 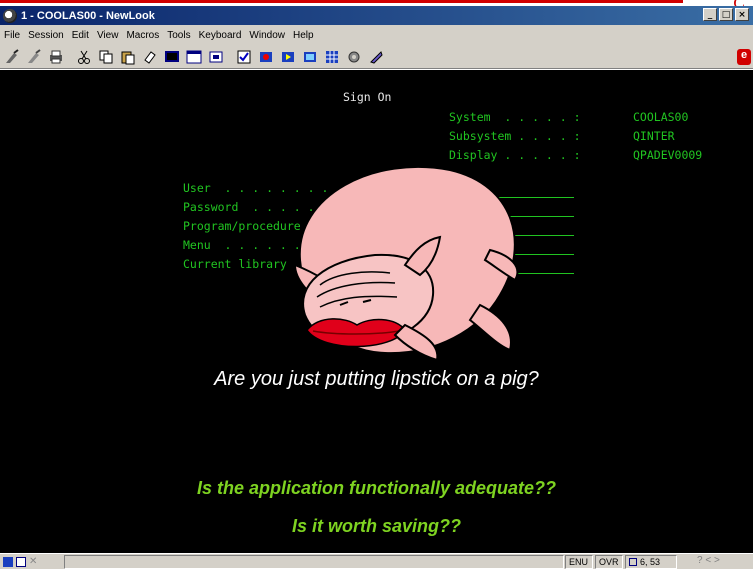 What do you see at coordinates (376, 526) in the screenshot?
I see `saving-caption: Is it worth saving??` at bounding box center [376, 526].